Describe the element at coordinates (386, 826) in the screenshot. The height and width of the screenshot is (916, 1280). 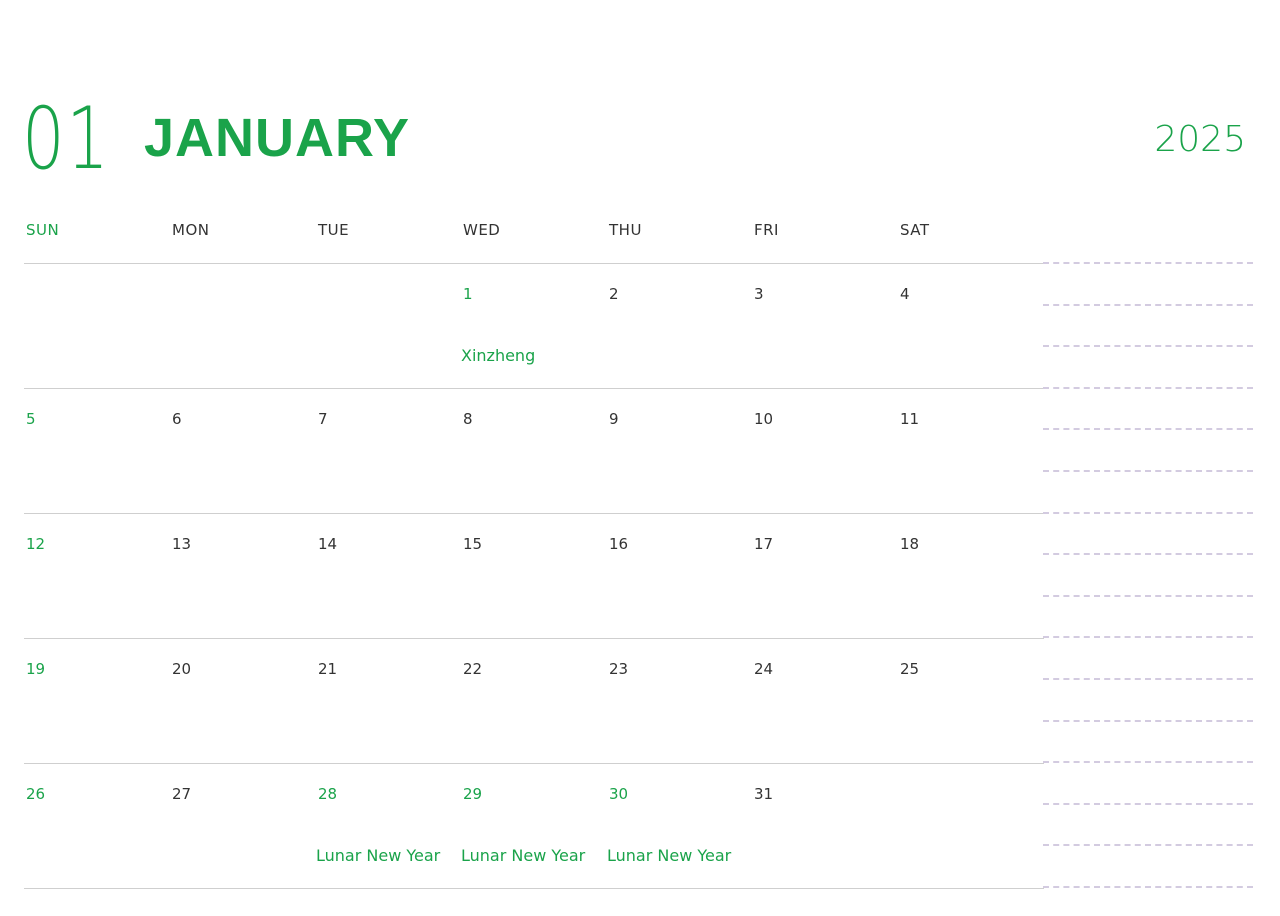
I see `day-cell: 28 Lunar New Year` at that location.